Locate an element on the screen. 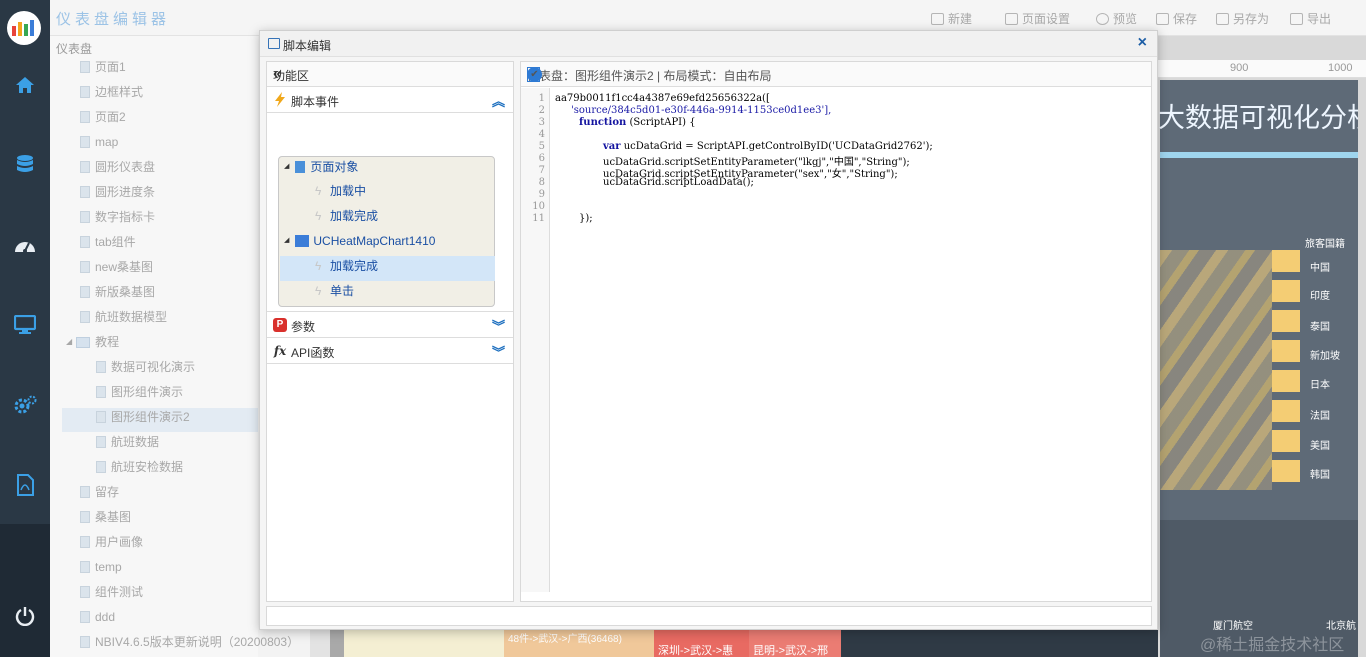  scroll-thumb is located at coordinates (337, 643).